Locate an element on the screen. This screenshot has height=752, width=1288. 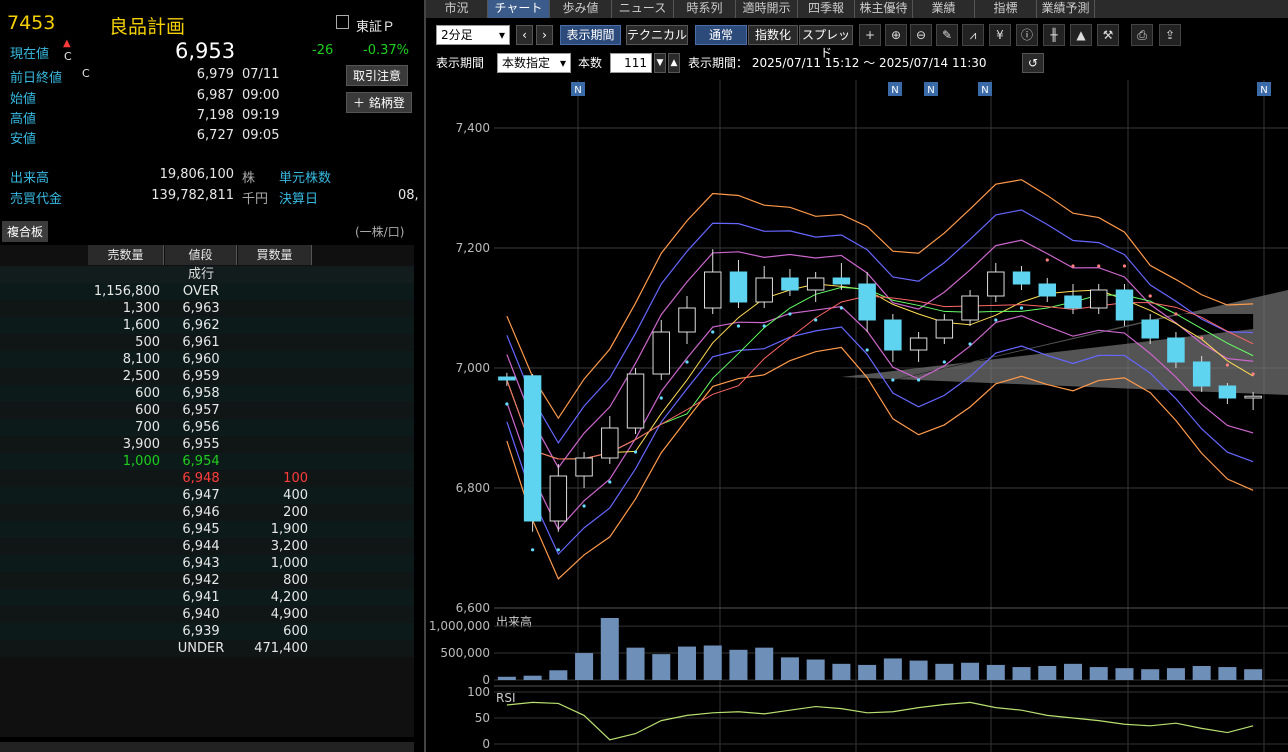
board-row: 700 6,956 is located at coordinates (207, 427).